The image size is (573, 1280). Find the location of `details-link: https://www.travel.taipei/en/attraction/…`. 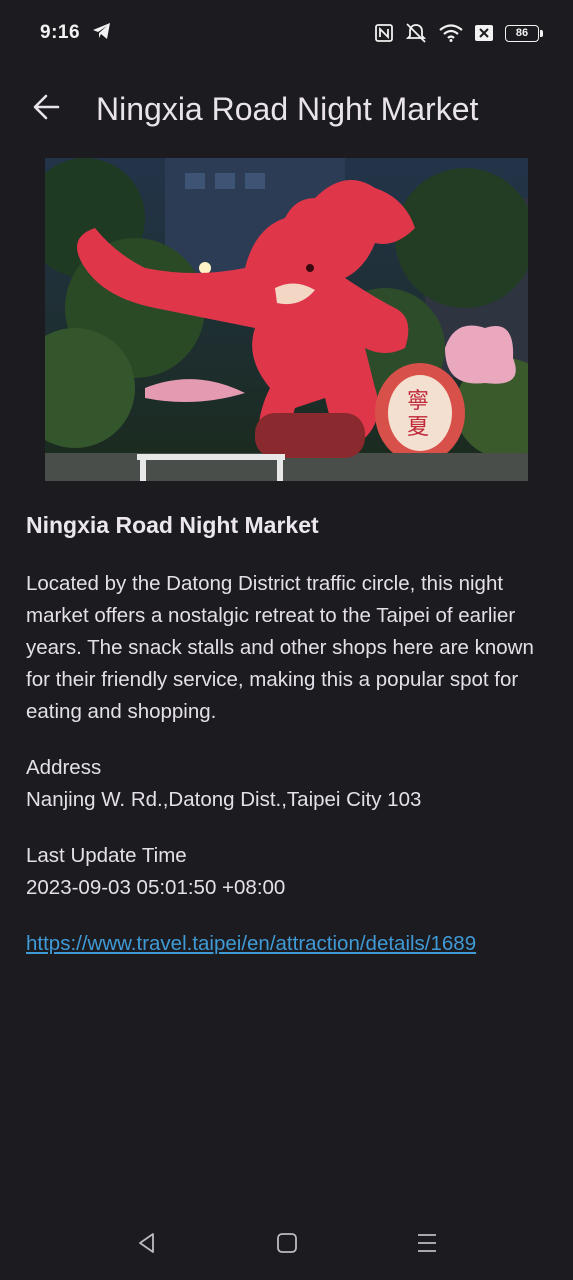

details-link: https://www.travel.taipei/en/attraction/… is located at coordinates (288, 944).